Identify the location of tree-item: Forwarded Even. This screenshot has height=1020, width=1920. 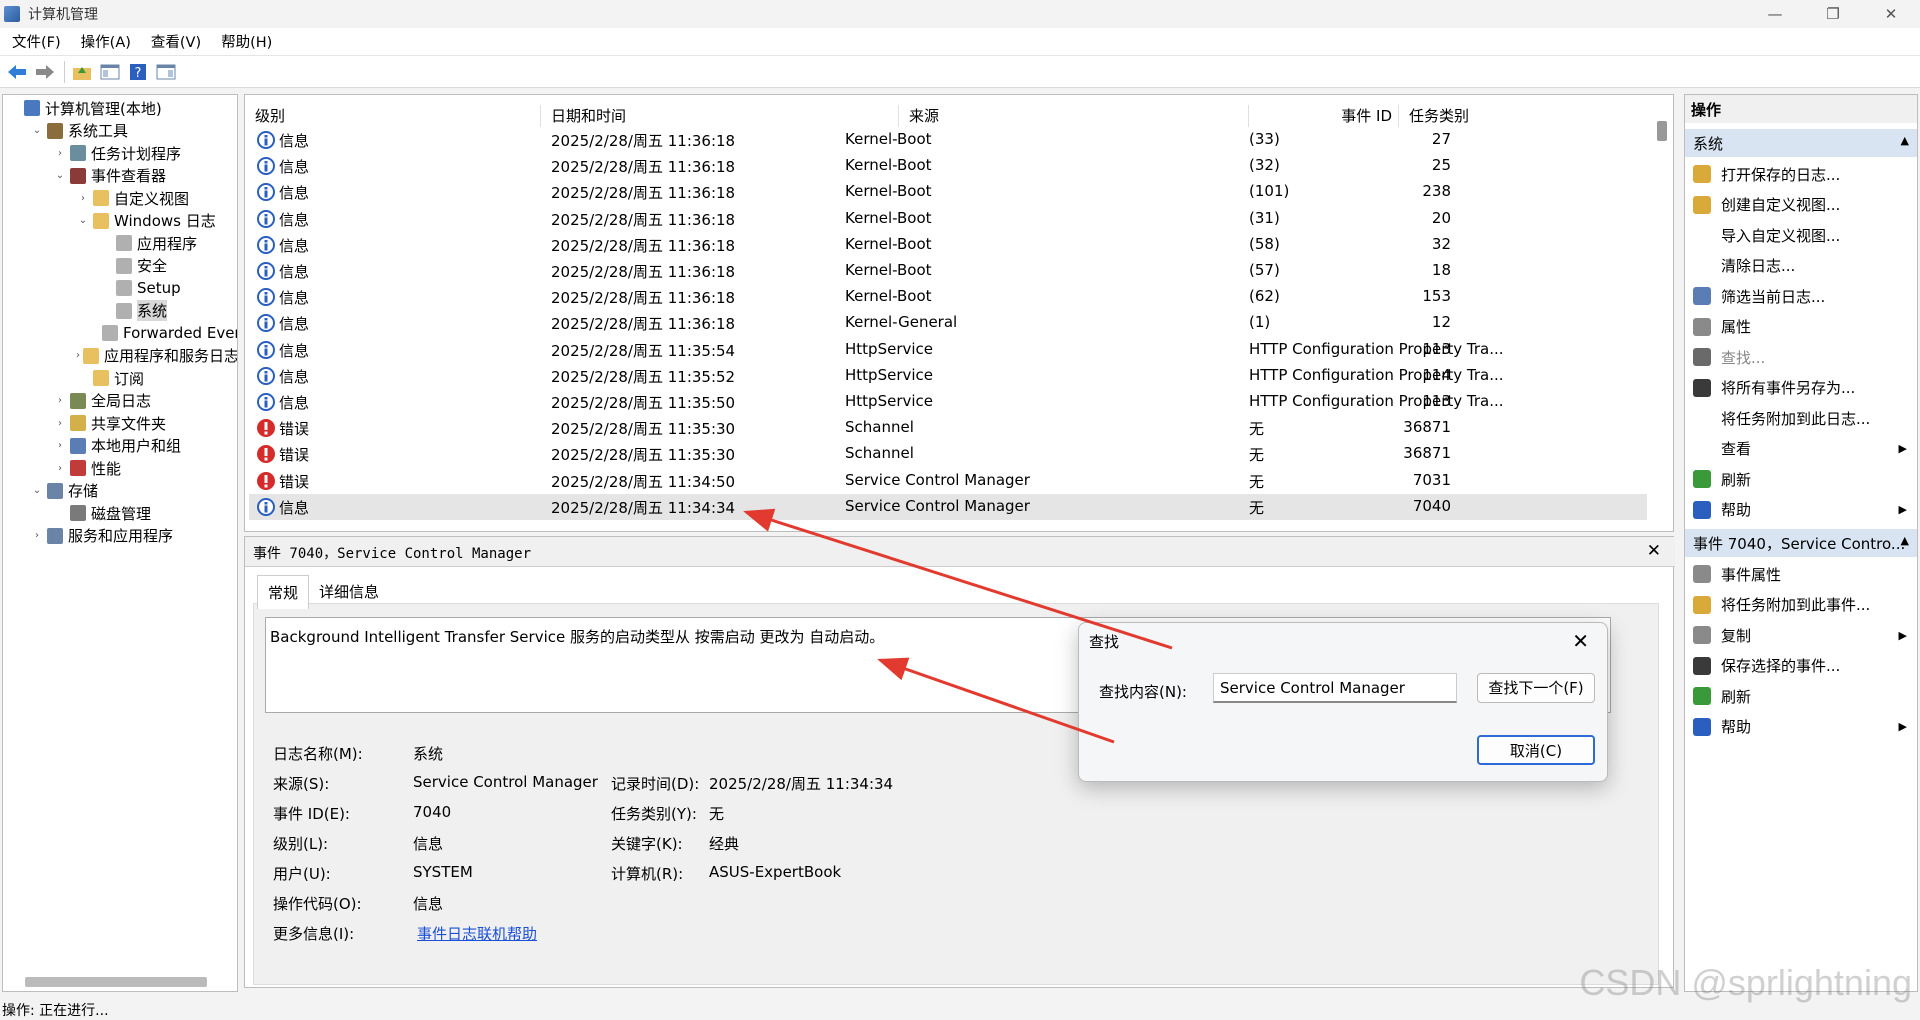
(120, 333).